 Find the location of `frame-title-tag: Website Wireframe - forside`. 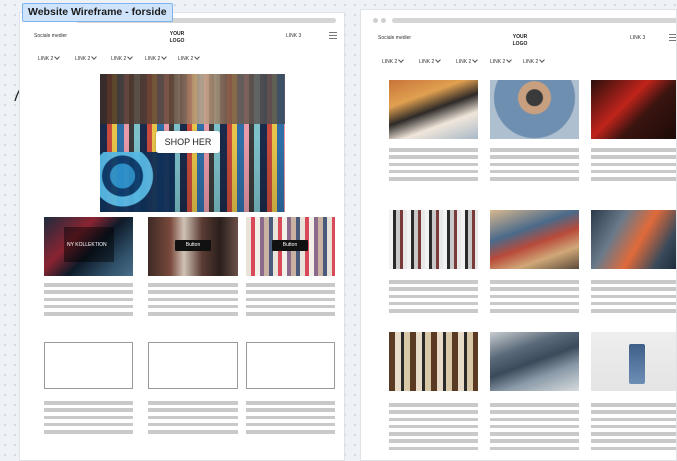

frame-title-tag: Website Wireframe - forside is located at coordinates (97, 12).